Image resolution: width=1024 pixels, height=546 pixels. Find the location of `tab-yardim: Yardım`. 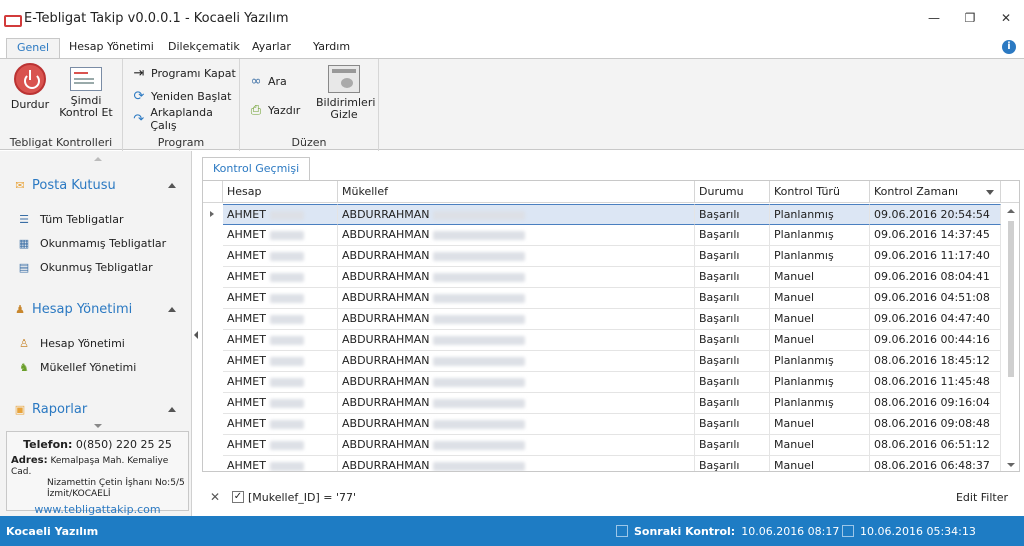

tab-yardim: Yardım is located at coordinates (331, 48).